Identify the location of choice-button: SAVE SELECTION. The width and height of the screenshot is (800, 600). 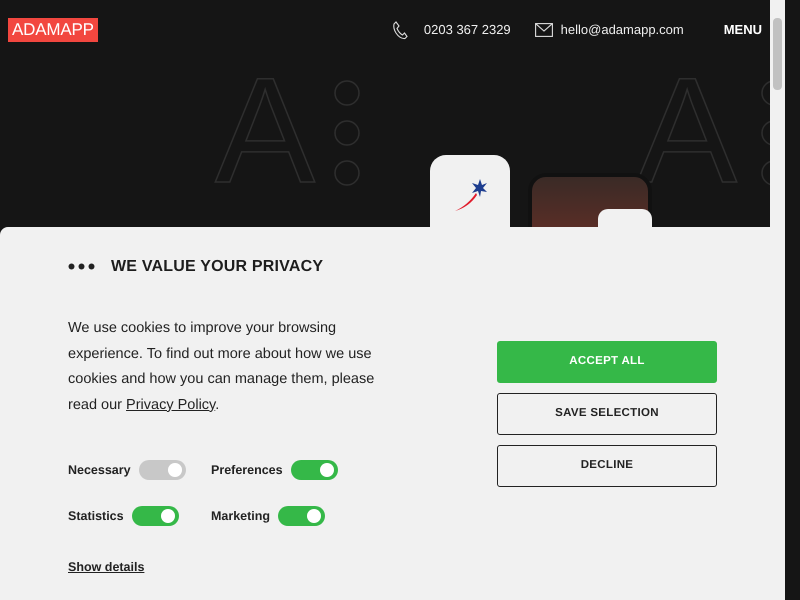
(607, 414).